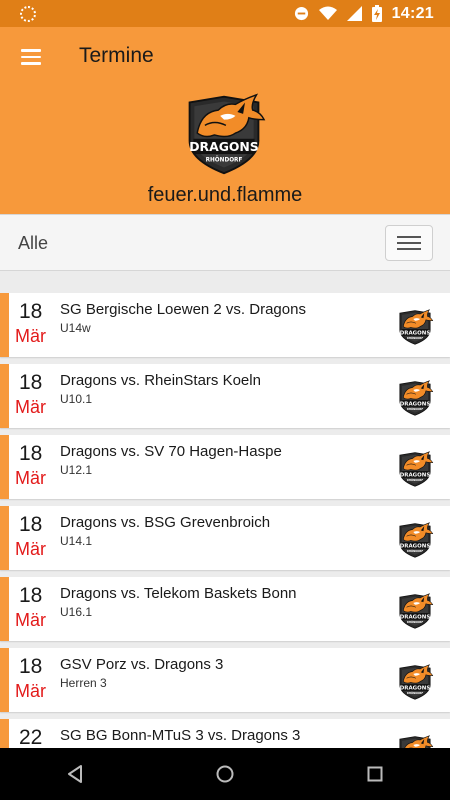  What do you see at coordinates (76, 399) in the screenshot?
I see `event-team: U10.1` at bounding box center [76, 399].